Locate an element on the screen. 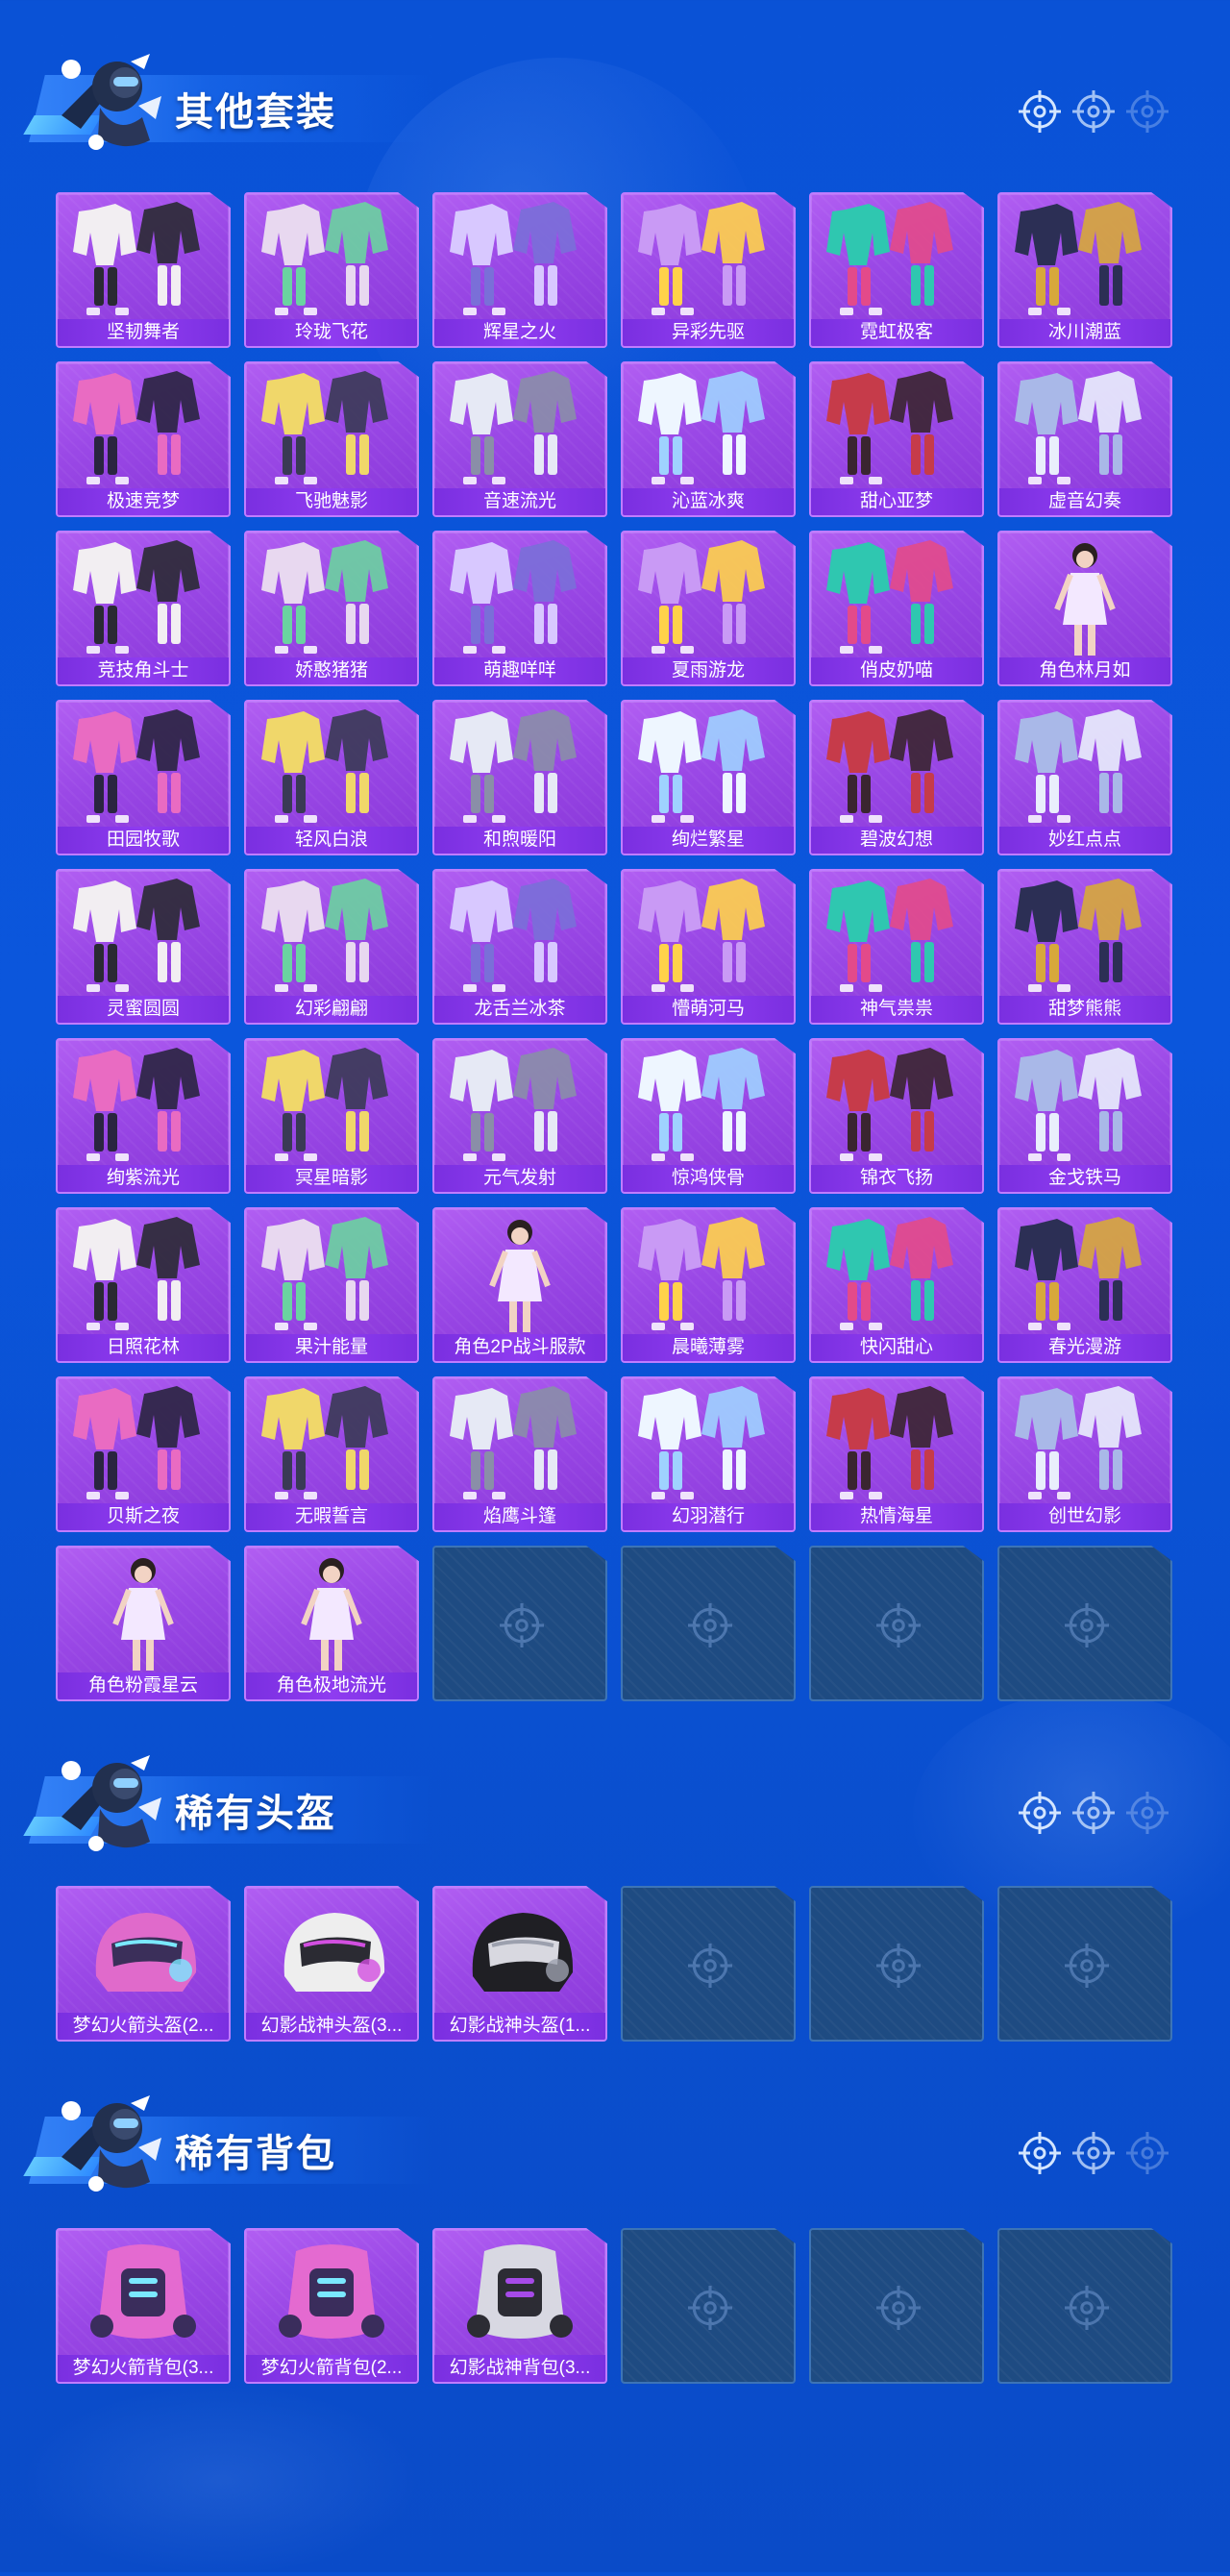 The height and width of the screenshot is (2576, 1230). item-name: 焰鹰斗篷 is located at coordinates (519, 1516).